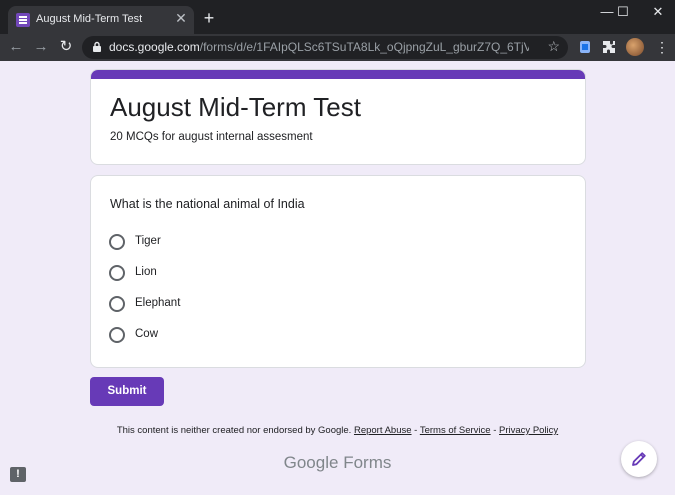 This screenshot has height=495, width=675. I want to click on pencil-icon, so click(639, 459).